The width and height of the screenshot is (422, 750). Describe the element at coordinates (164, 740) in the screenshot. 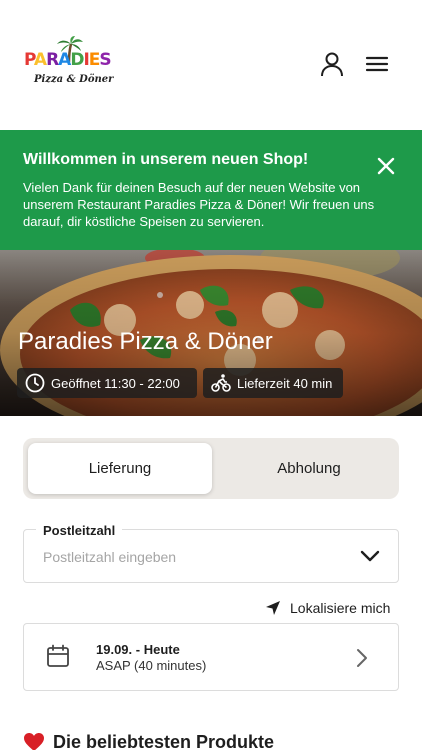

I see `popular-products-title: Die beliebtesten Produkte` at that location.